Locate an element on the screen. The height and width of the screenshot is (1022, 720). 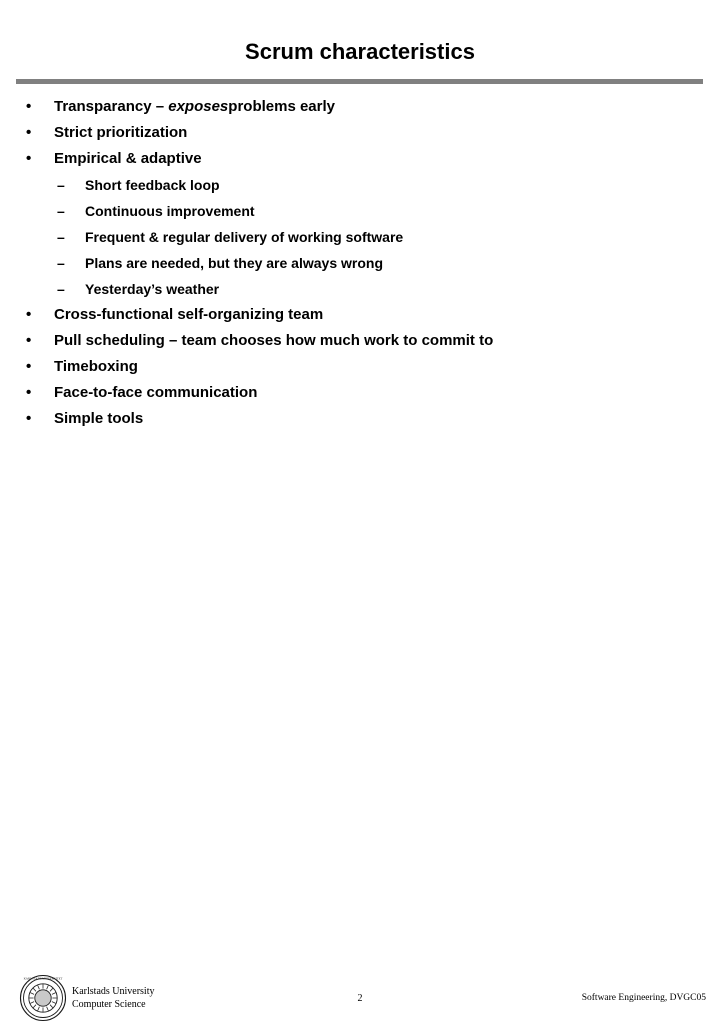
bullet-text: Continuous improvement is located at coordinates (170, 211).